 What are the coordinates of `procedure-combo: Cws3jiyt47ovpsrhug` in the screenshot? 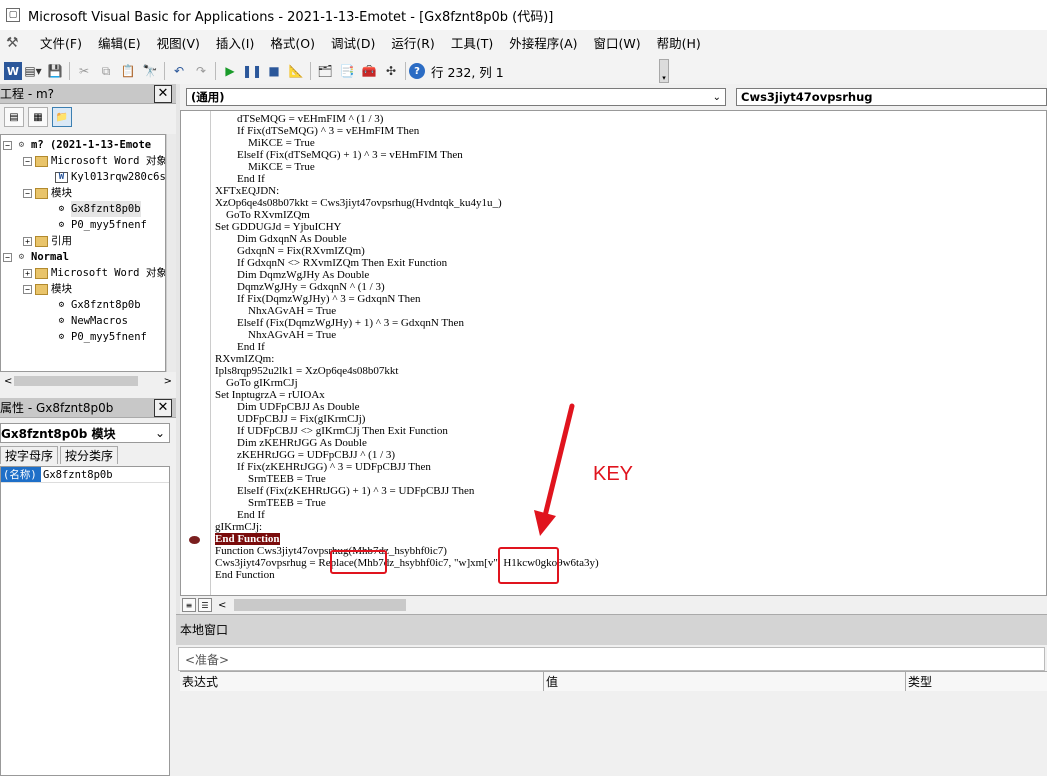 It's located at (891, 97).